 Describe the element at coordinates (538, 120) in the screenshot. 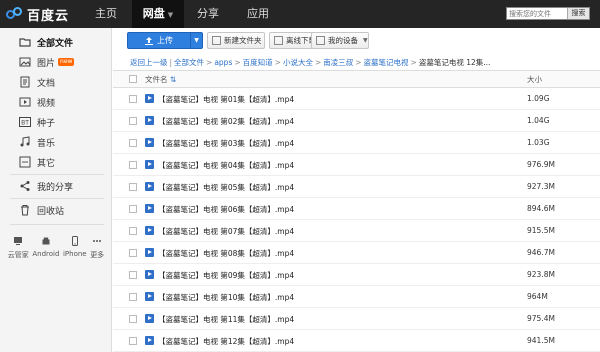

I see `file-size: 1.04G` at that location.